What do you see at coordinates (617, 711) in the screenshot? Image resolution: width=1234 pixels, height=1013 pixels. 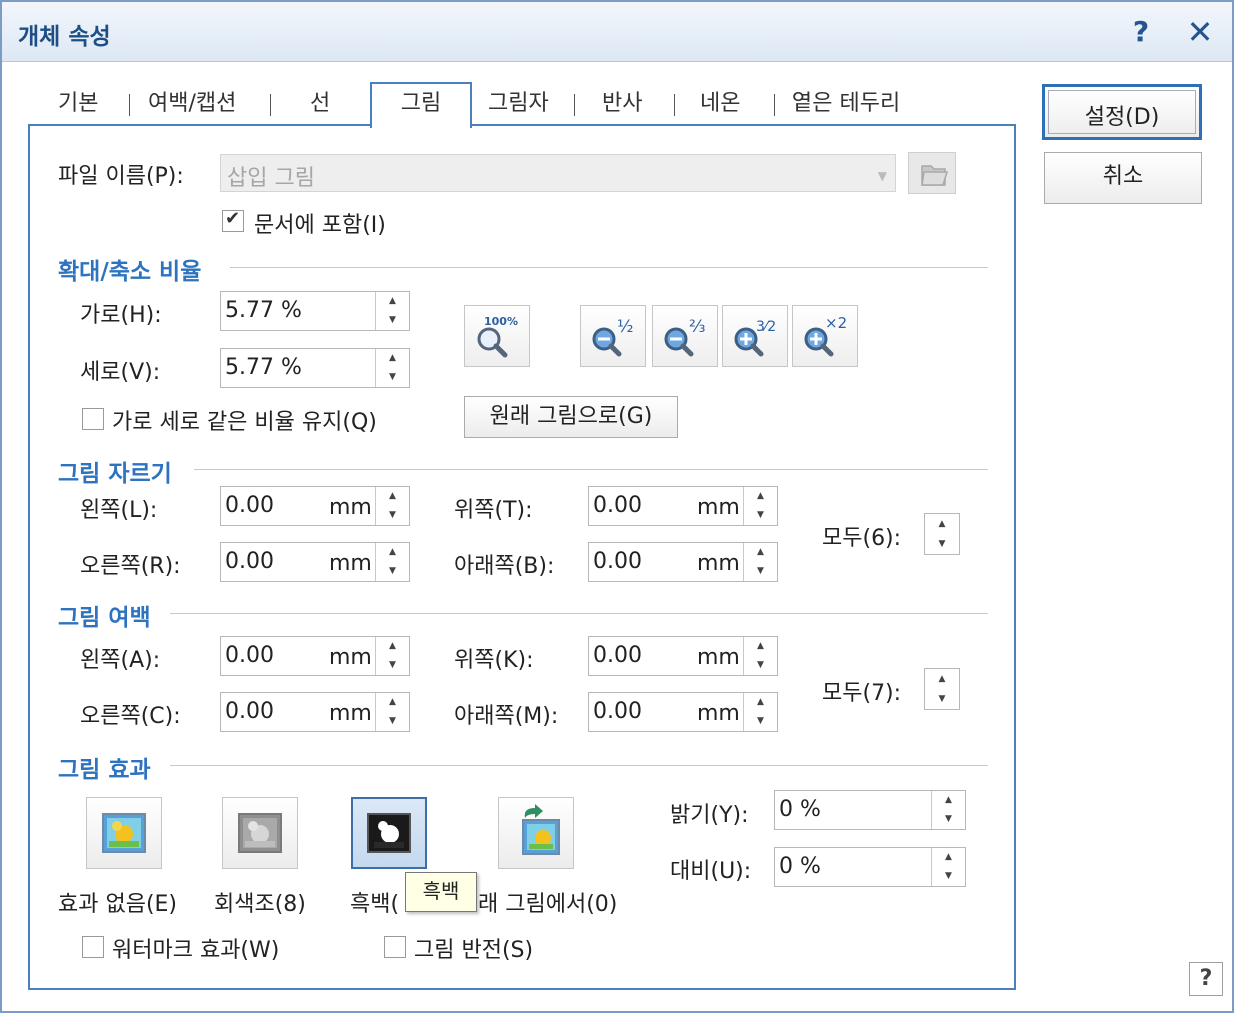 I see `margin-bottom-value: 0.00` at bounding box center [617, 711].